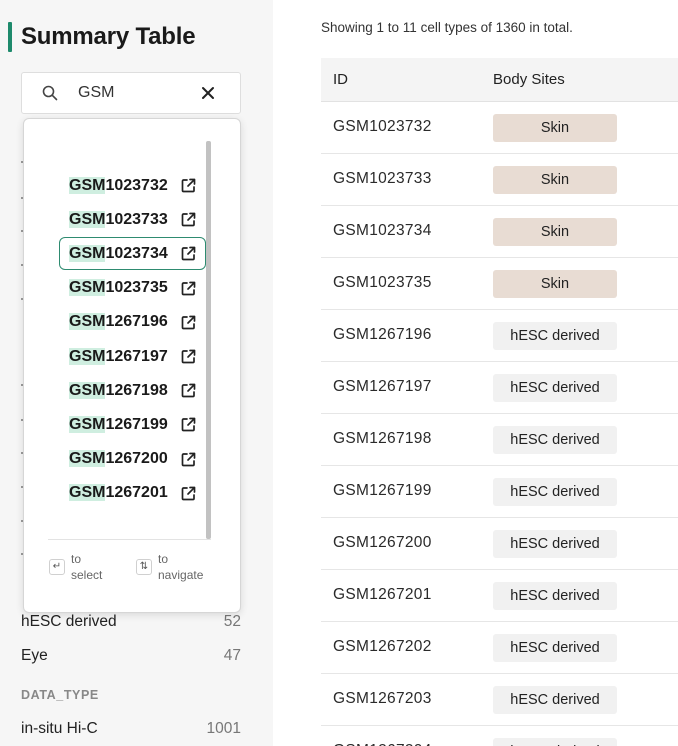  I want to click on suggestion-id-suffix: 1267200, so click(136, 459).